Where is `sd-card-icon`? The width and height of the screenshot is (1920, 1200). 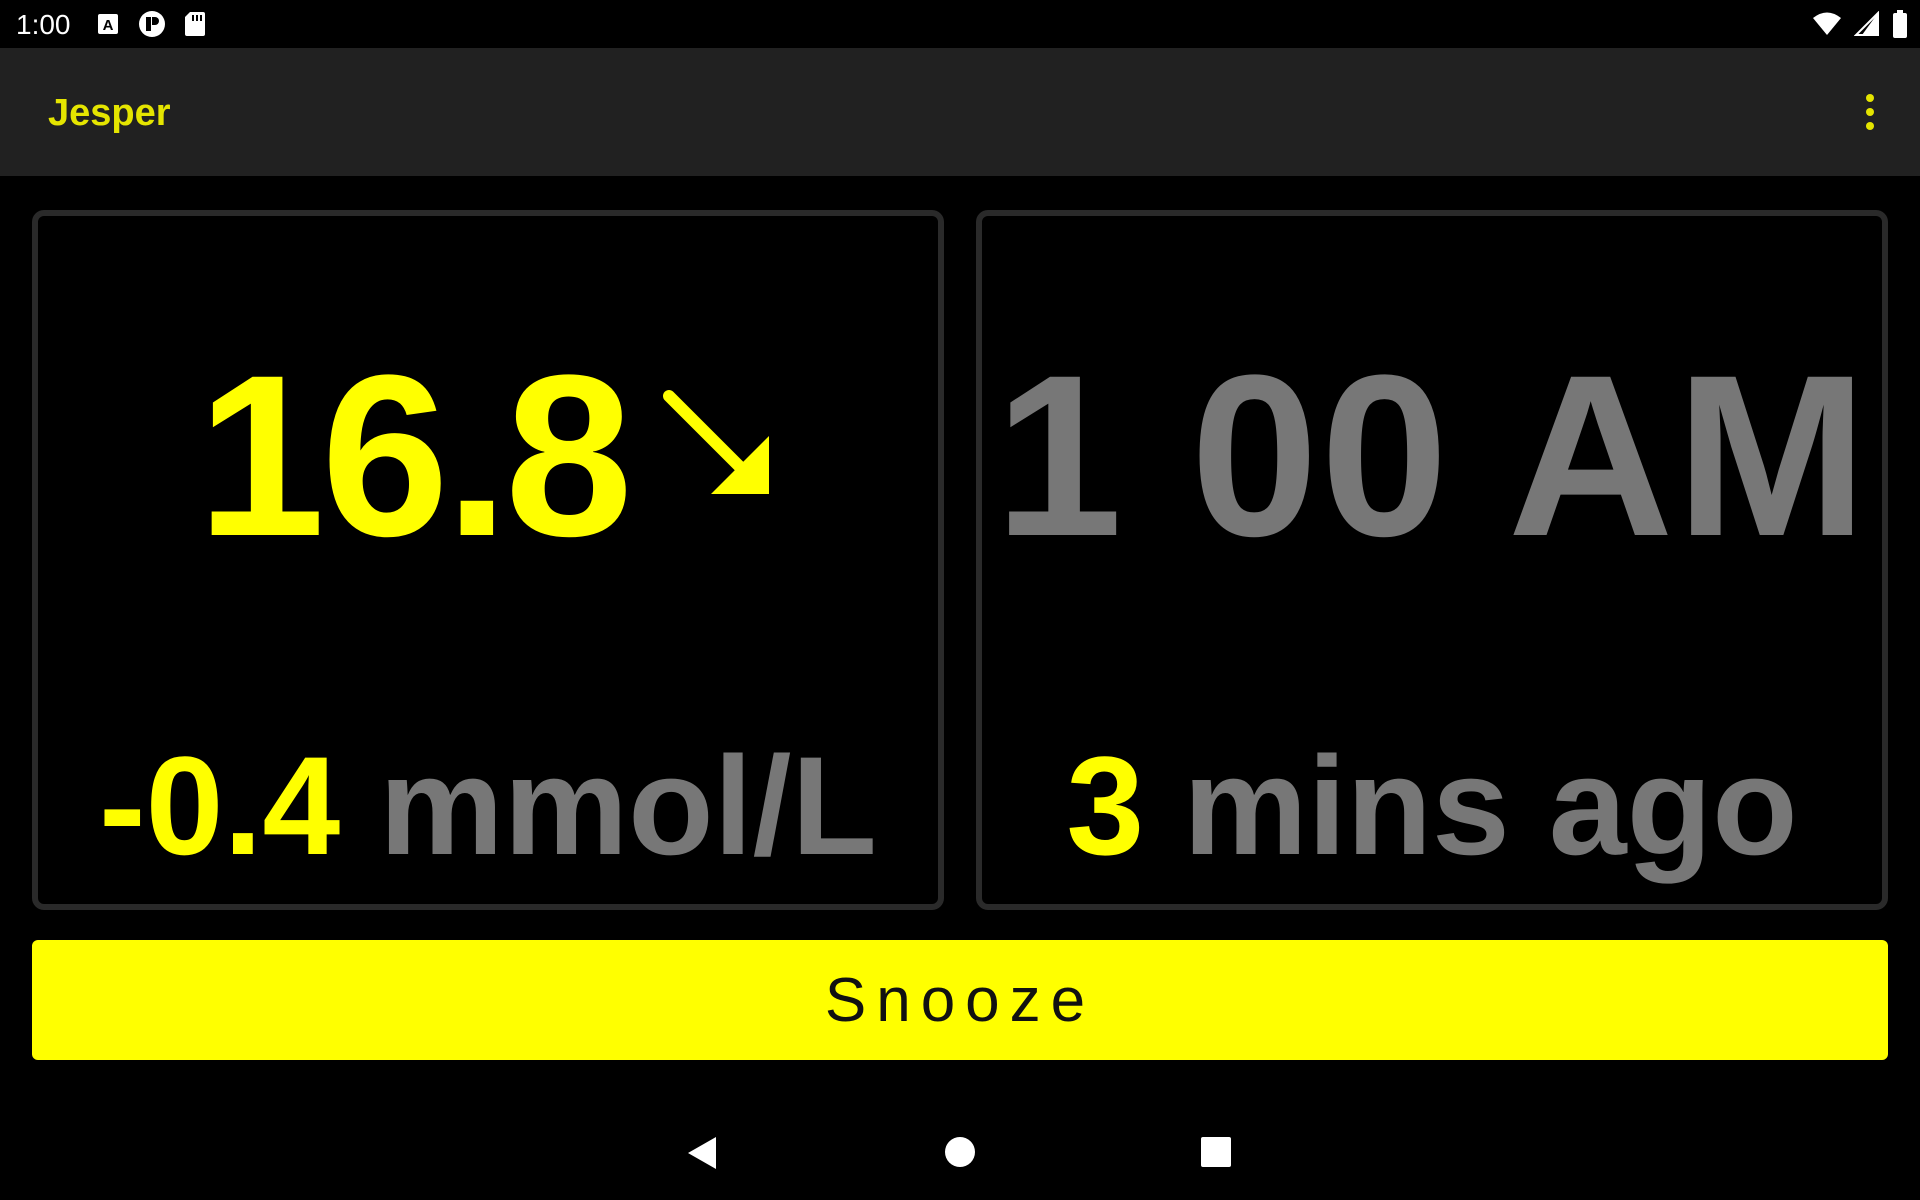 sd-card-icon is located at coordinates (195, 24).